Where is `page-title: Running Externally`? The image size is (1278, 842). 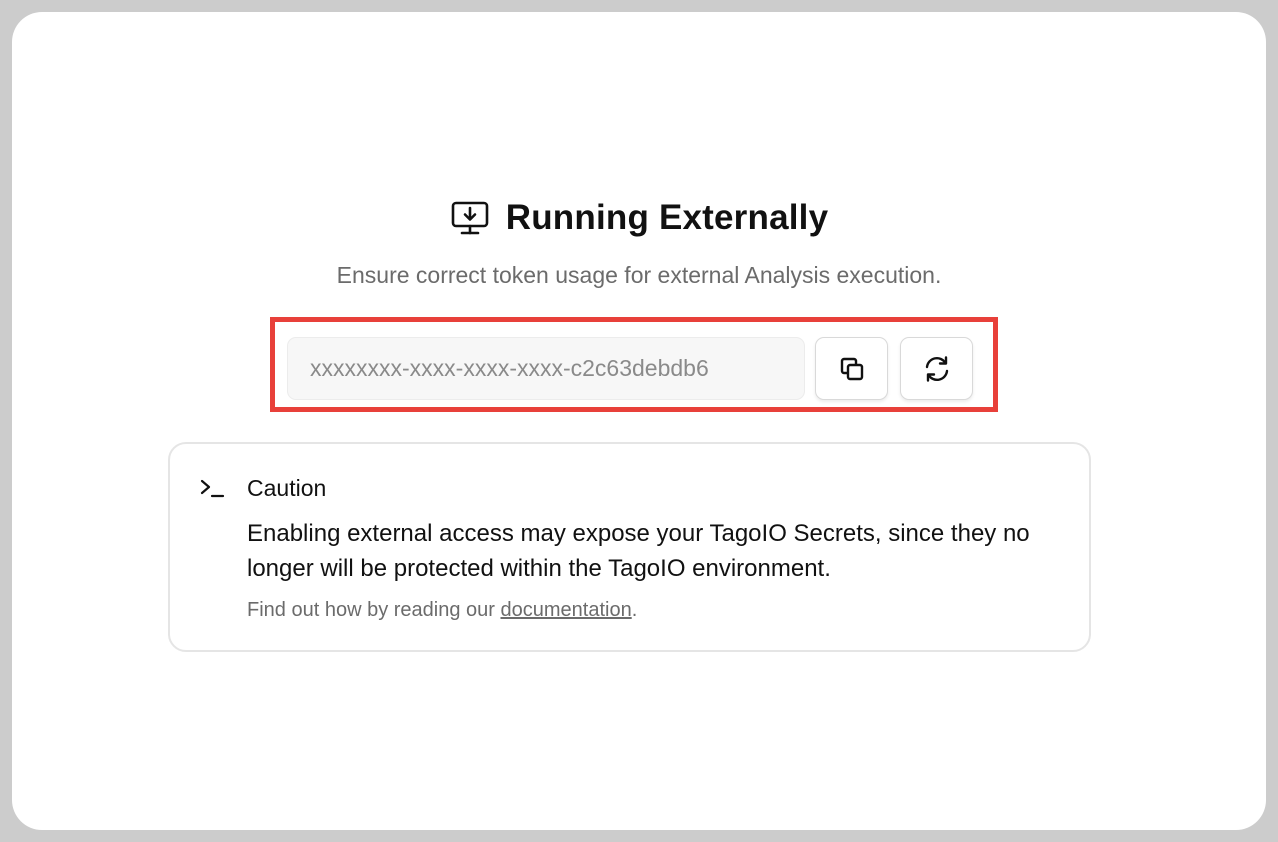
page-title: Running Externally is located at coordinates (667, 217).